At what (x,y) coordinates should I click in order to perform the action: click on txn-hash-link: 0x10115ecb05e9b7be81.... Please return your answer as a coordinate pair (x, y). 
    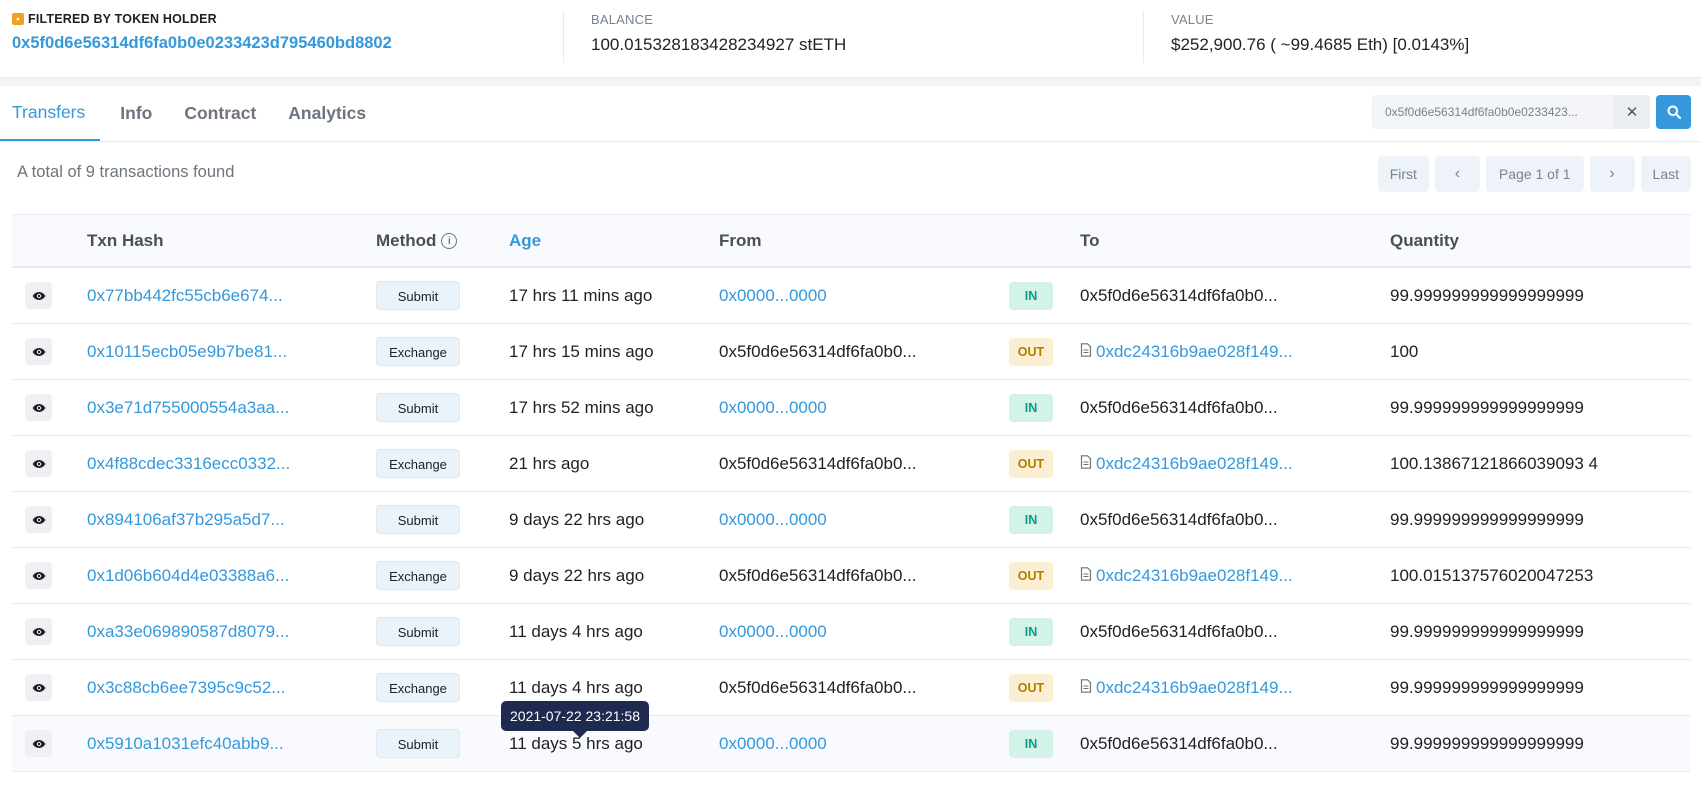
    Looking at the image, I should click on (189, 352).